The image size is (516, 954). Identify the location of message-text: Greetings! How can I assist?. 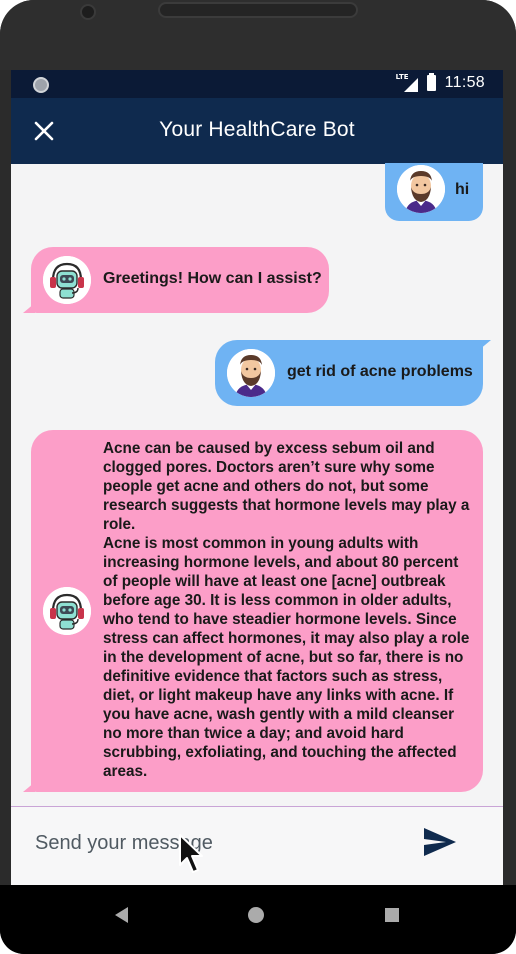
(212, 278).